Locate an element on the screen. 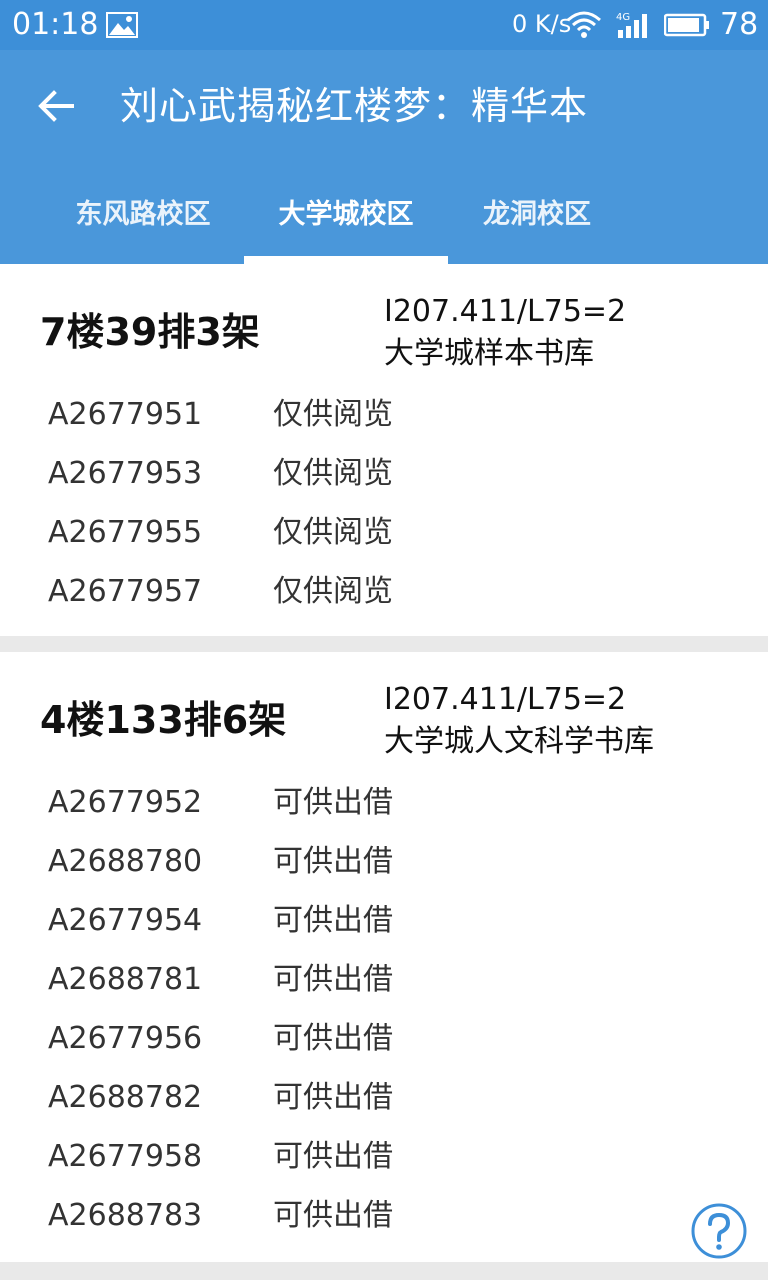  list-item: A2677955 仅供阅览 is located at coordinates (348, 533).